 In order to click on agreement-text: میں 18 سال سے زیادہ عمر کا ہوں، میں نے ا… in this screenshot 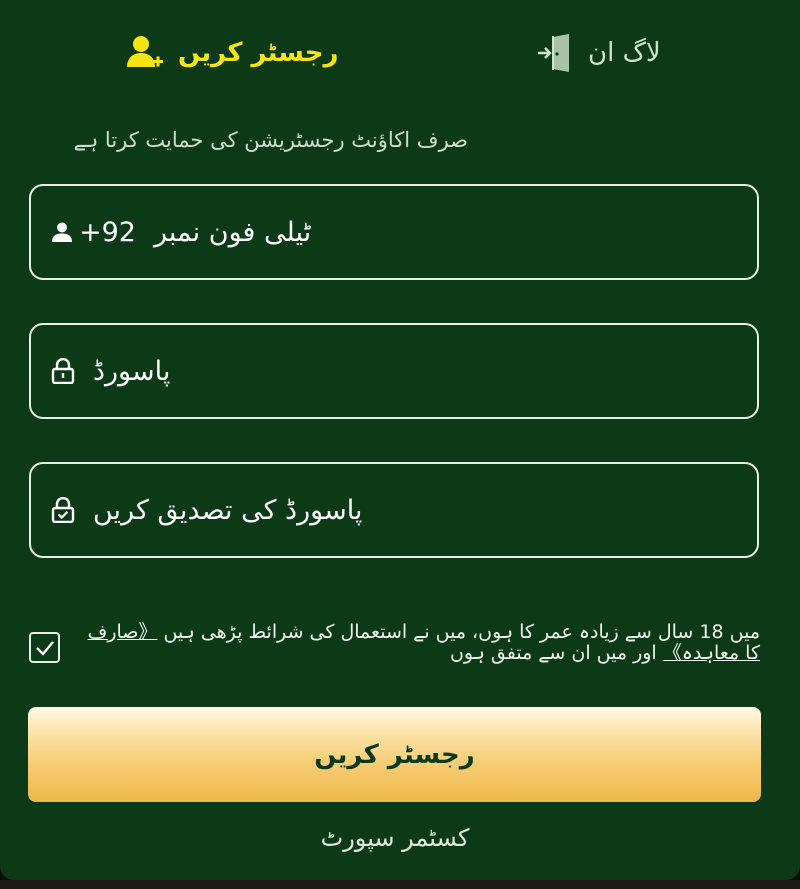, I will do `click(420, 643)`.